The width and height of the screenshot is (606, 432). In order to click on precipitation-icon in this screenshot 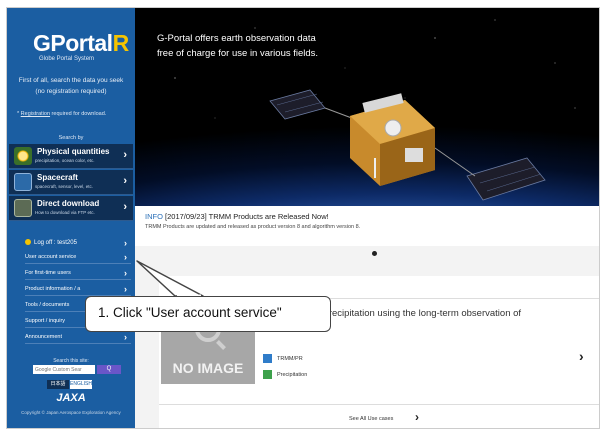, I will do `click(267, 375)`.